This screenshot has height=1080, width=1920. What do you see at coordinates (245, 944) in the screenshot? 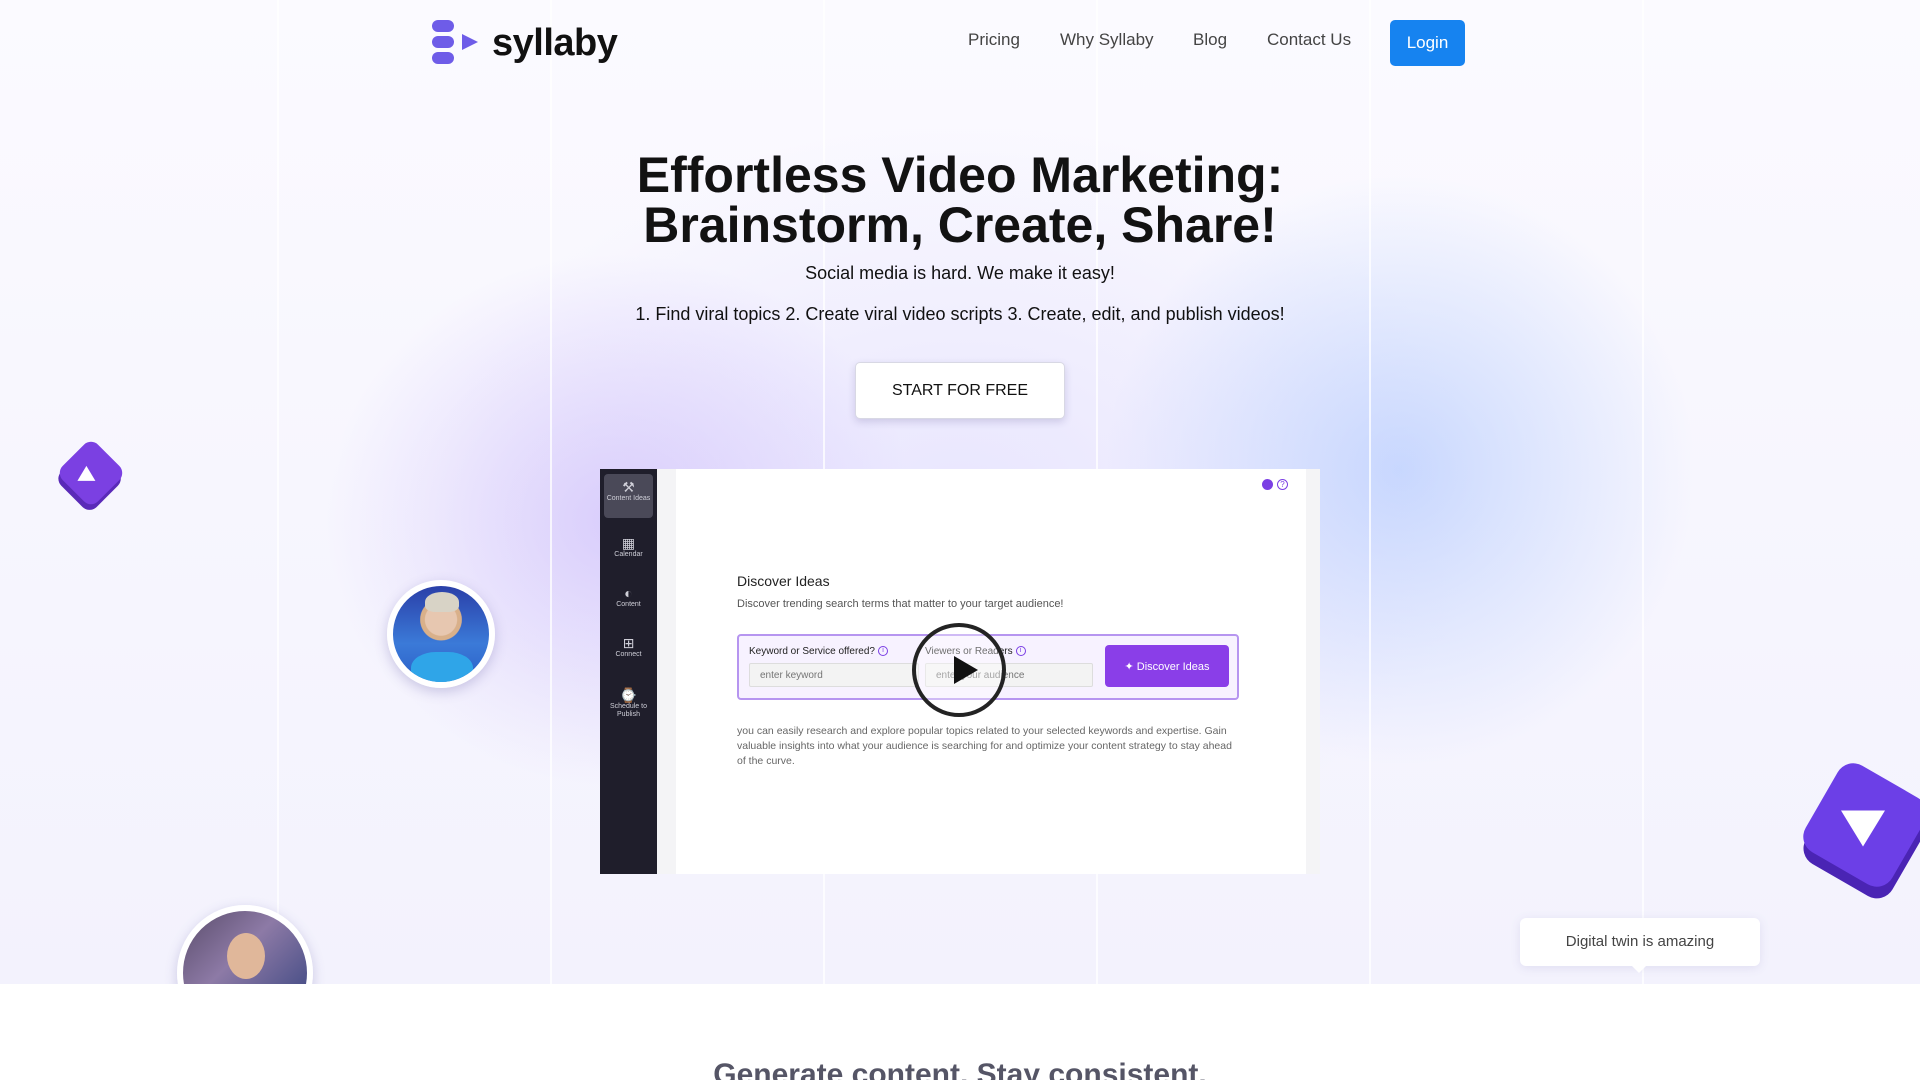
I see `avatar-woman` at bounding box center [245, 944].